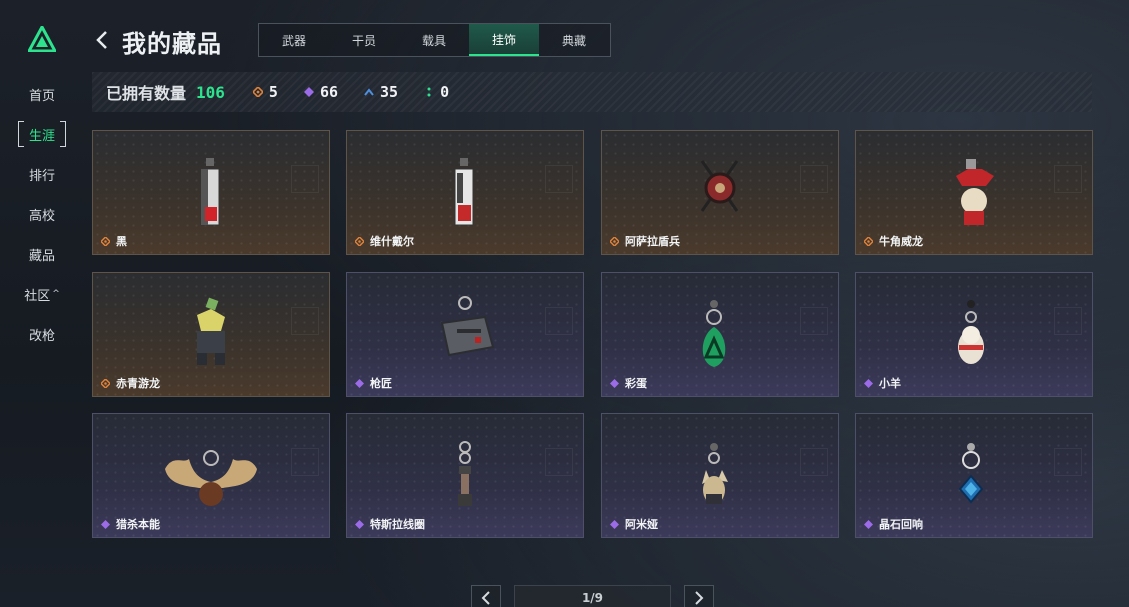 The width and height of the screenshot is (1129, 607). I want to click on sidebar-item-collection: 藏品, so click(42, 254).